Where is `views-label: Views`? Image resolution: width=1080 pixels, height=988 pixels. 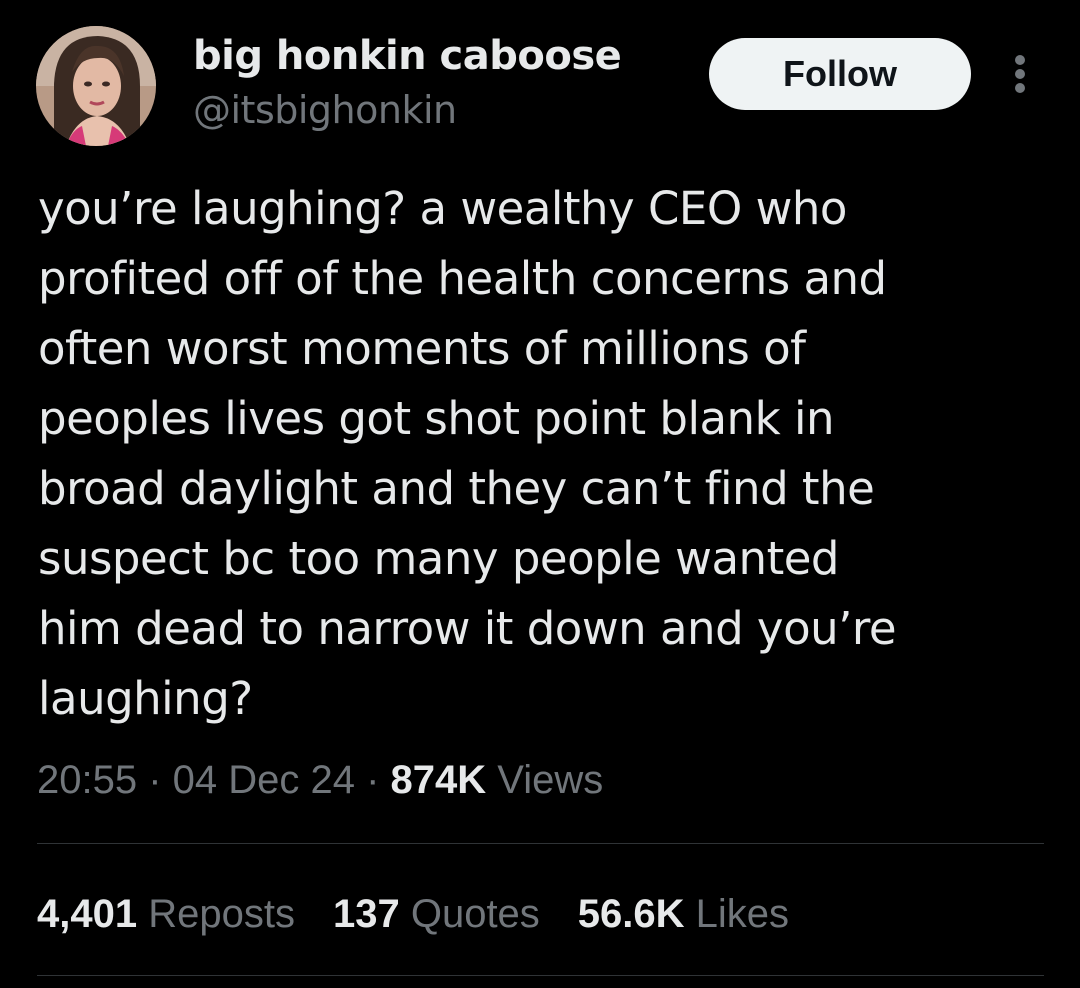
views-label: Views is located at coordinates (545, 780).